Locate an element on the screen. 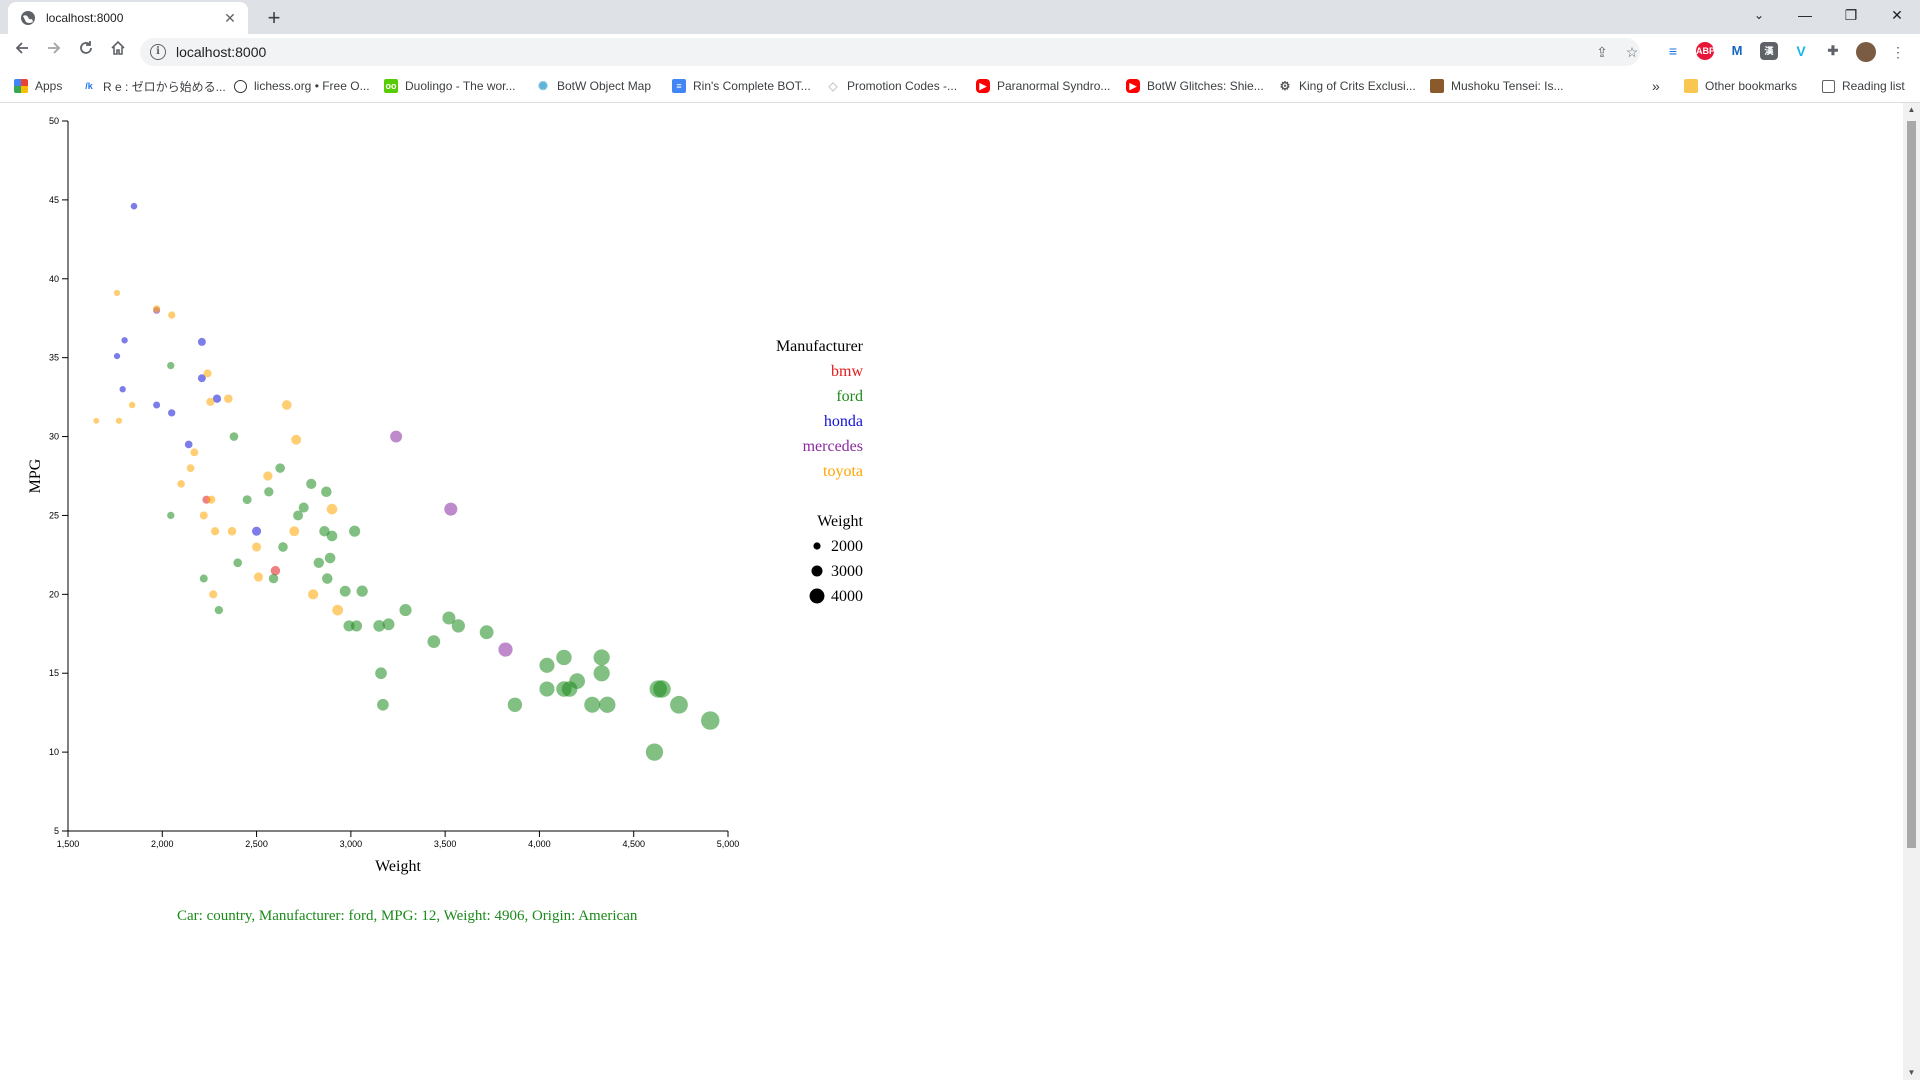 The height and width of the screenshot is (1080, 1920). y-tick-label: 5 is located at coordinates (56, 831).